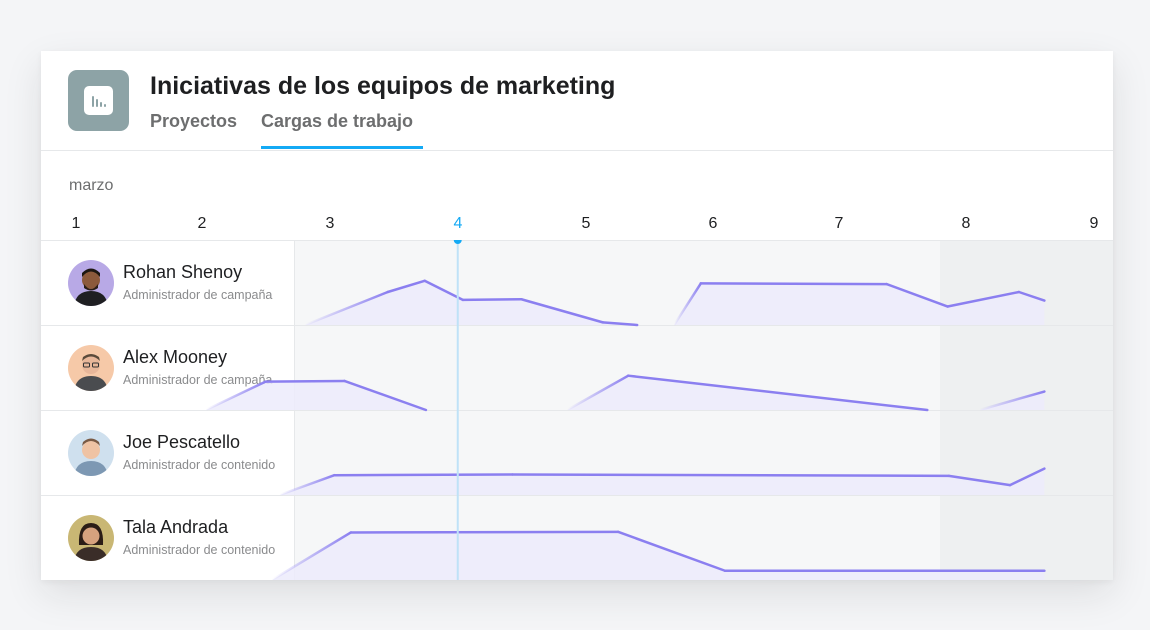 This screenshot has height=630, width=1150. I want to click on day-label: 6, so click(713, 223).